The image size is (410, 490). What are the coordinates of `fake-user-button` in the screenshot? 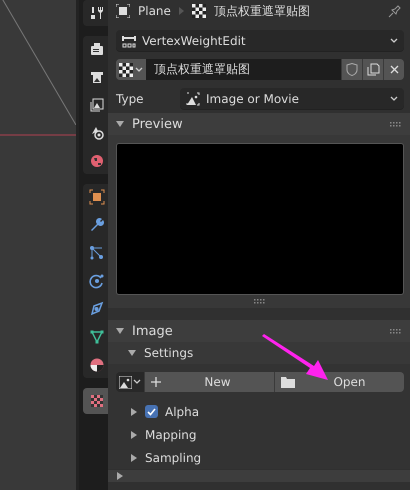 It's located at (351, 69).